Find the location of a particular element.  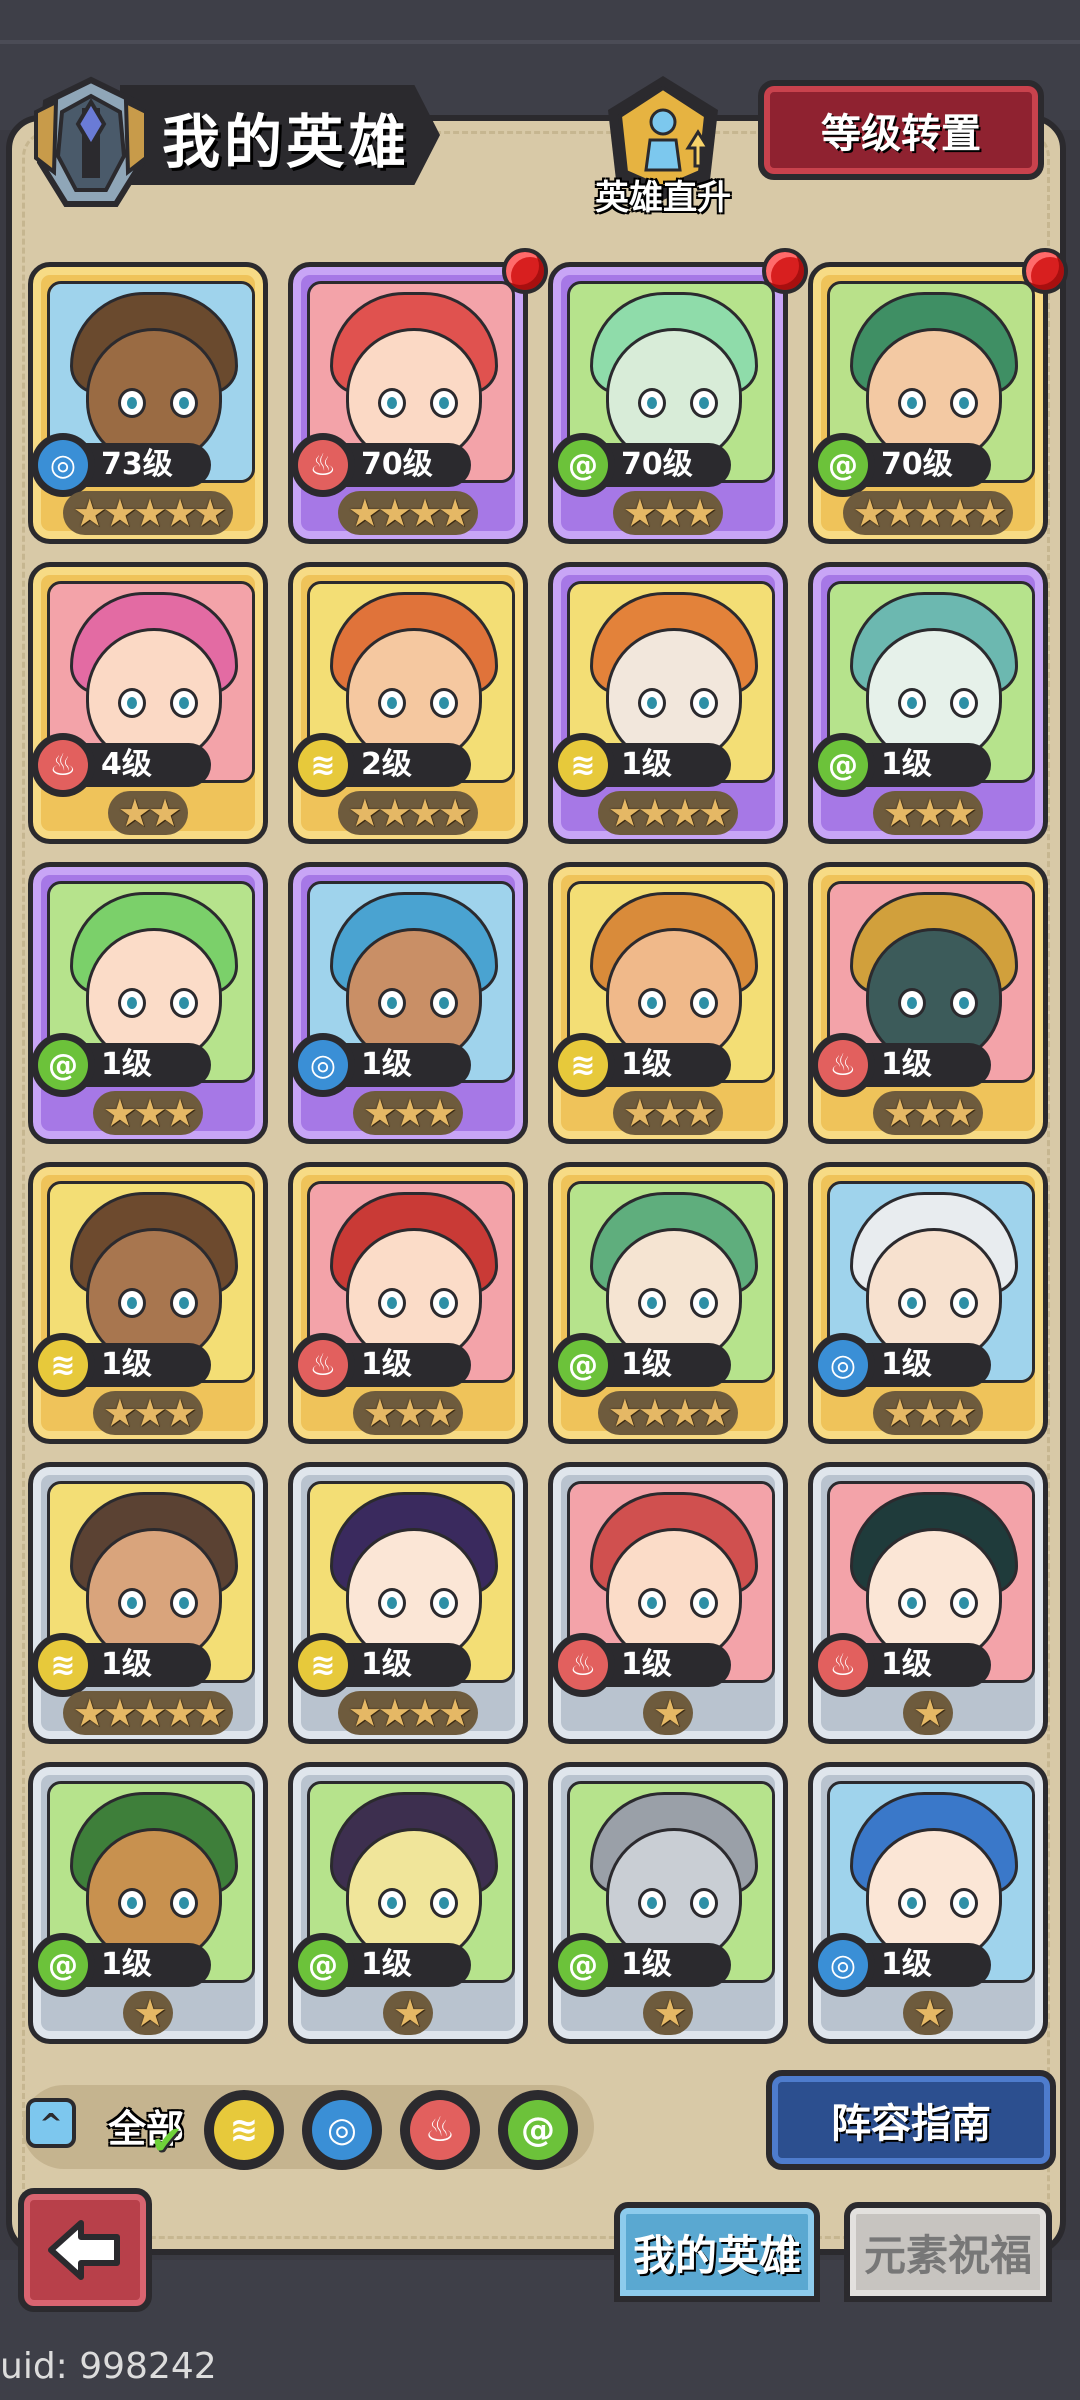

hero-card: 1级 ≋ ★★★★★ is located at coordinates (148, 1603).